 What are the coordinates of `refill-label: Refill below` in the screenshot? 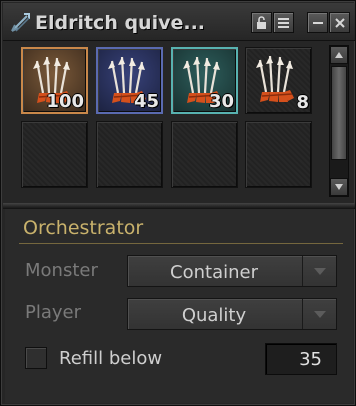 It's located at (111, 358).